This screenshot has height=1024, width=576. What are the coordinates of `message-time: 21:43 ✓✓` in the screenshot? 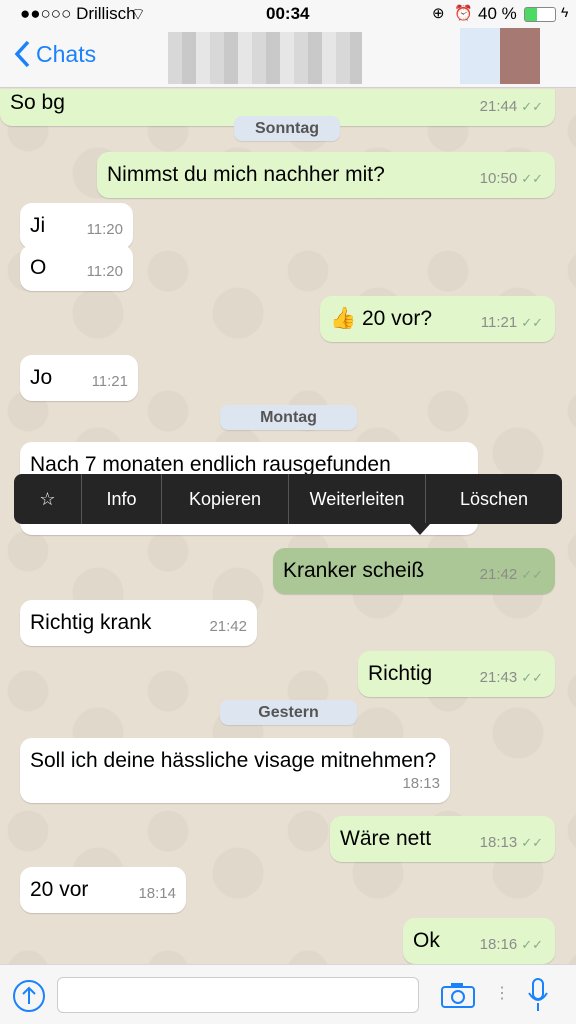 It's located at (511, 677).